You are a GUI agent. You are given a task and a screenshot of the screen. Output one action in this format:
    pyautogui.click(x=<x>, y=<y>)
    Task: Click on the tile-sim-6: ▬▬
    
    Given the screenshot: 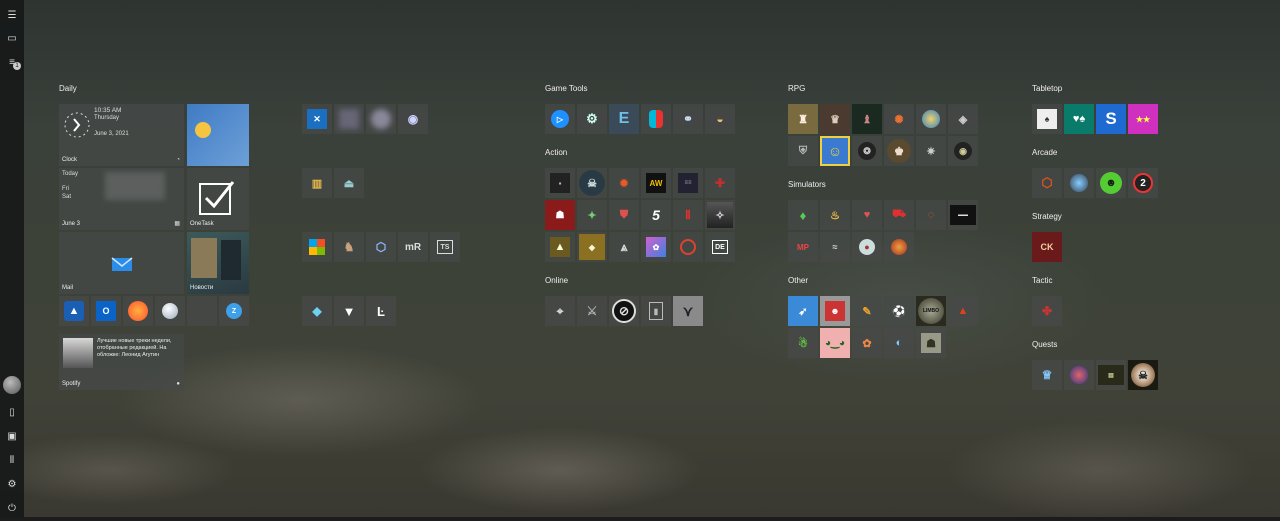 What is the action you would take?
    pyautogui.click(x=963, y=215)
    